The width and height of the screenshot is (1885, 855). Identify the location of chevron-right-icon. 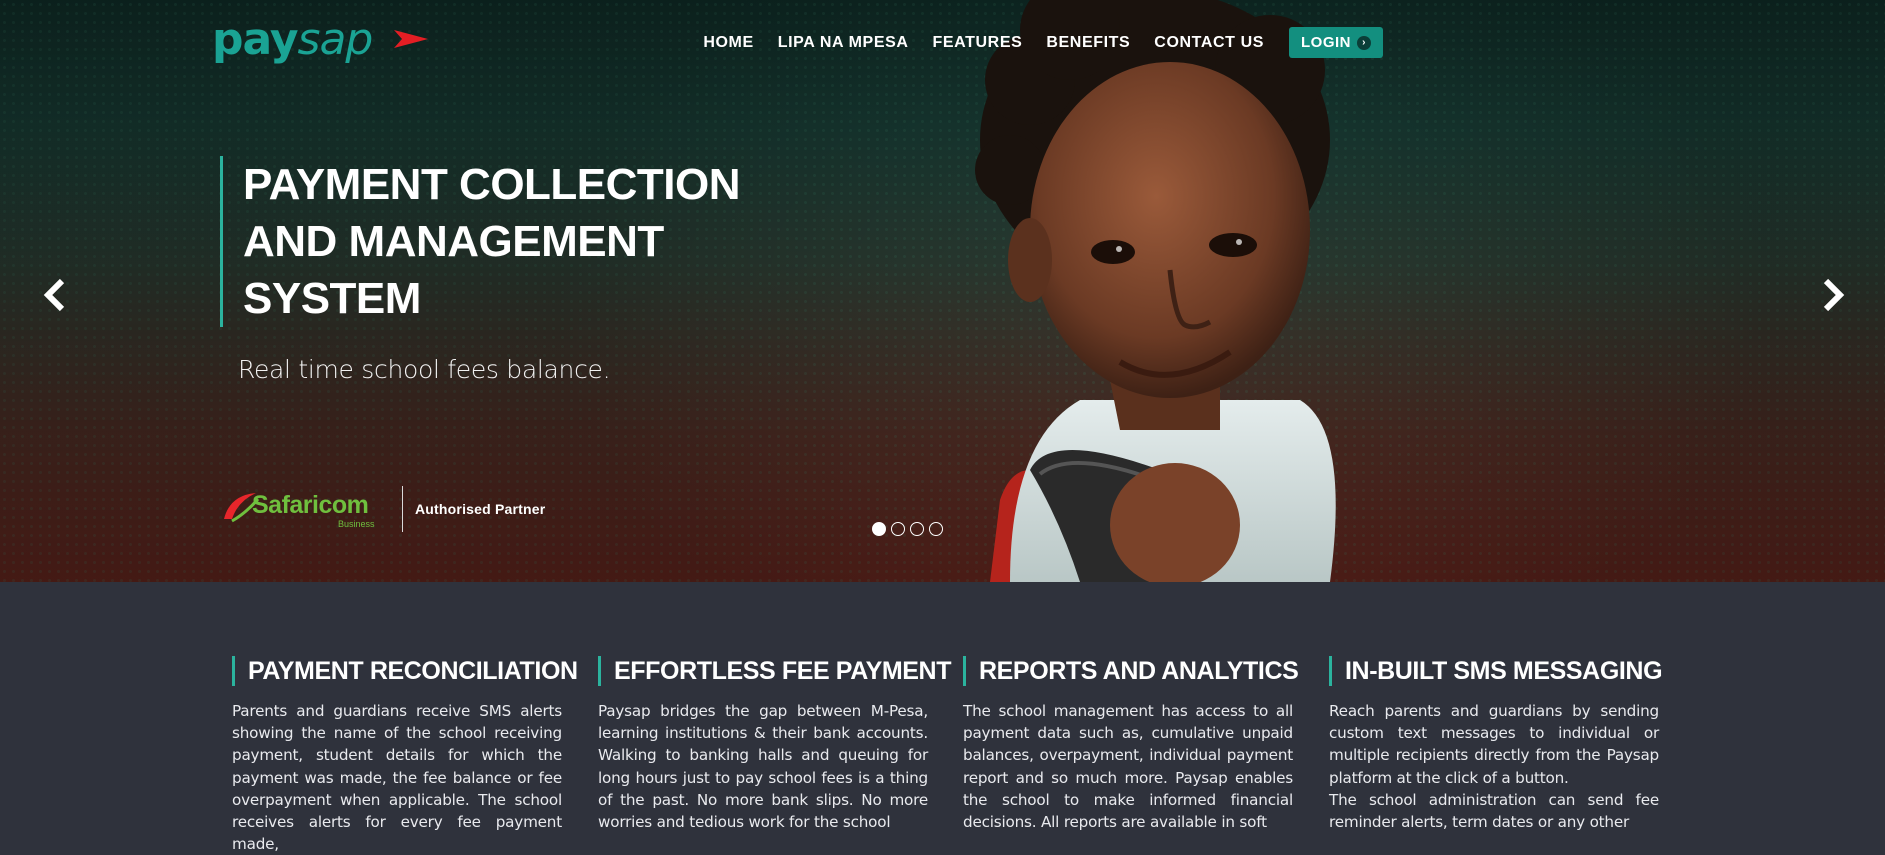
(1833, 295).